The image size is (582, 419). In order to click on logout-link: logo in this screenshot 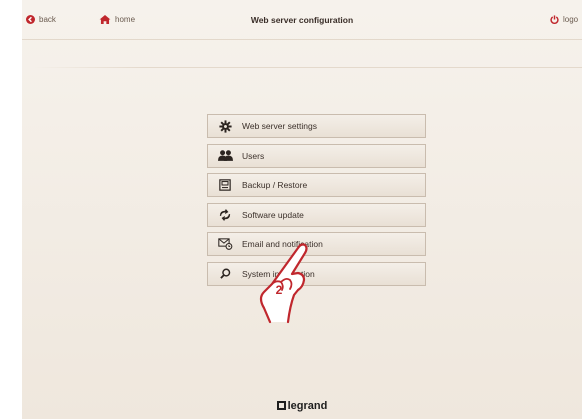, I will do `click(564, 19)`.